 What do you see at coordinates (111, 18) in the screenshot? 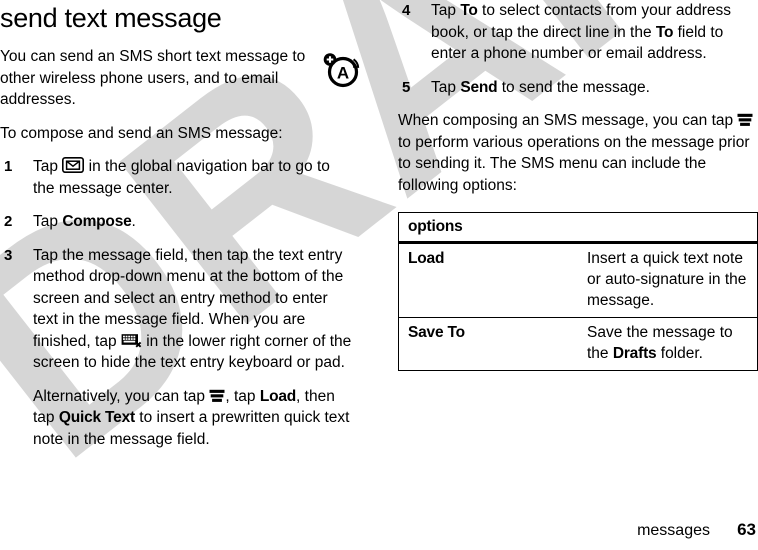
I see `page-title: send text message` at bounding box center [111, 18].